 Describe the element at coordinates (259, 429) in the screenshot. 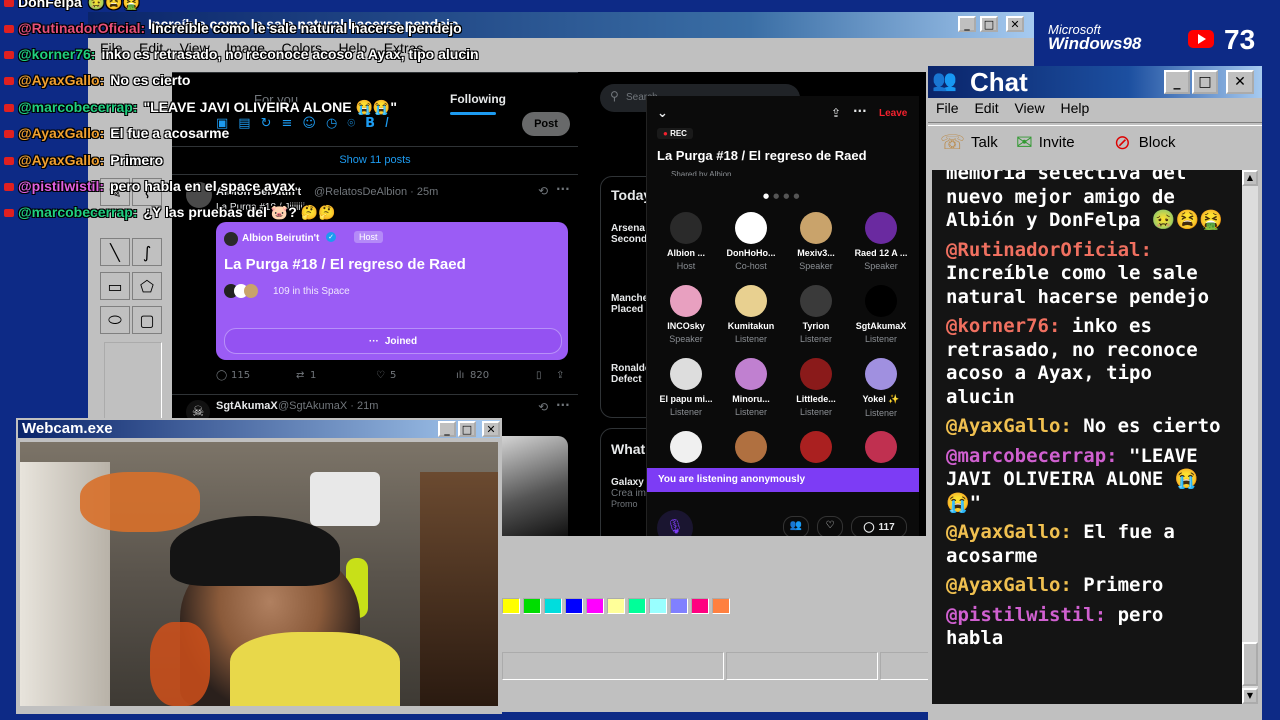

I see `webcam-title-bar: Webcam.exe _ □ ✕` at that location.